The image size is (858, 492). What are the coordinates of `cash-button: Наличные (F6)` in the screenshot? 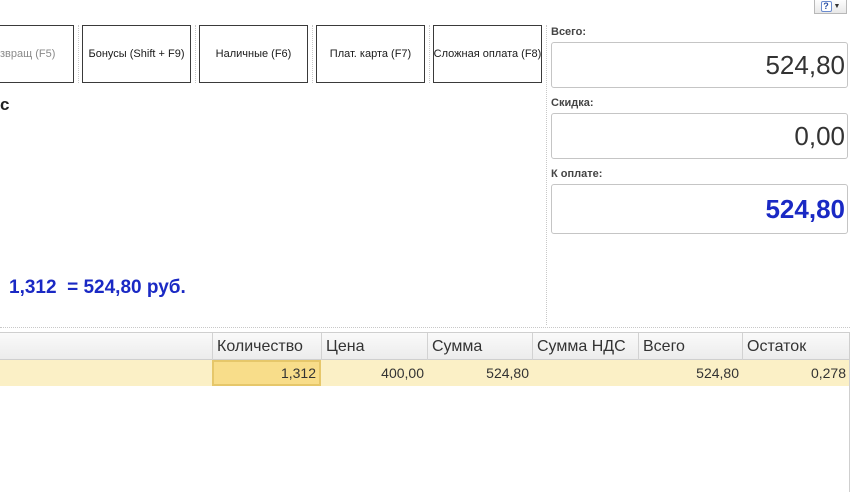 It's located at (253, 54).